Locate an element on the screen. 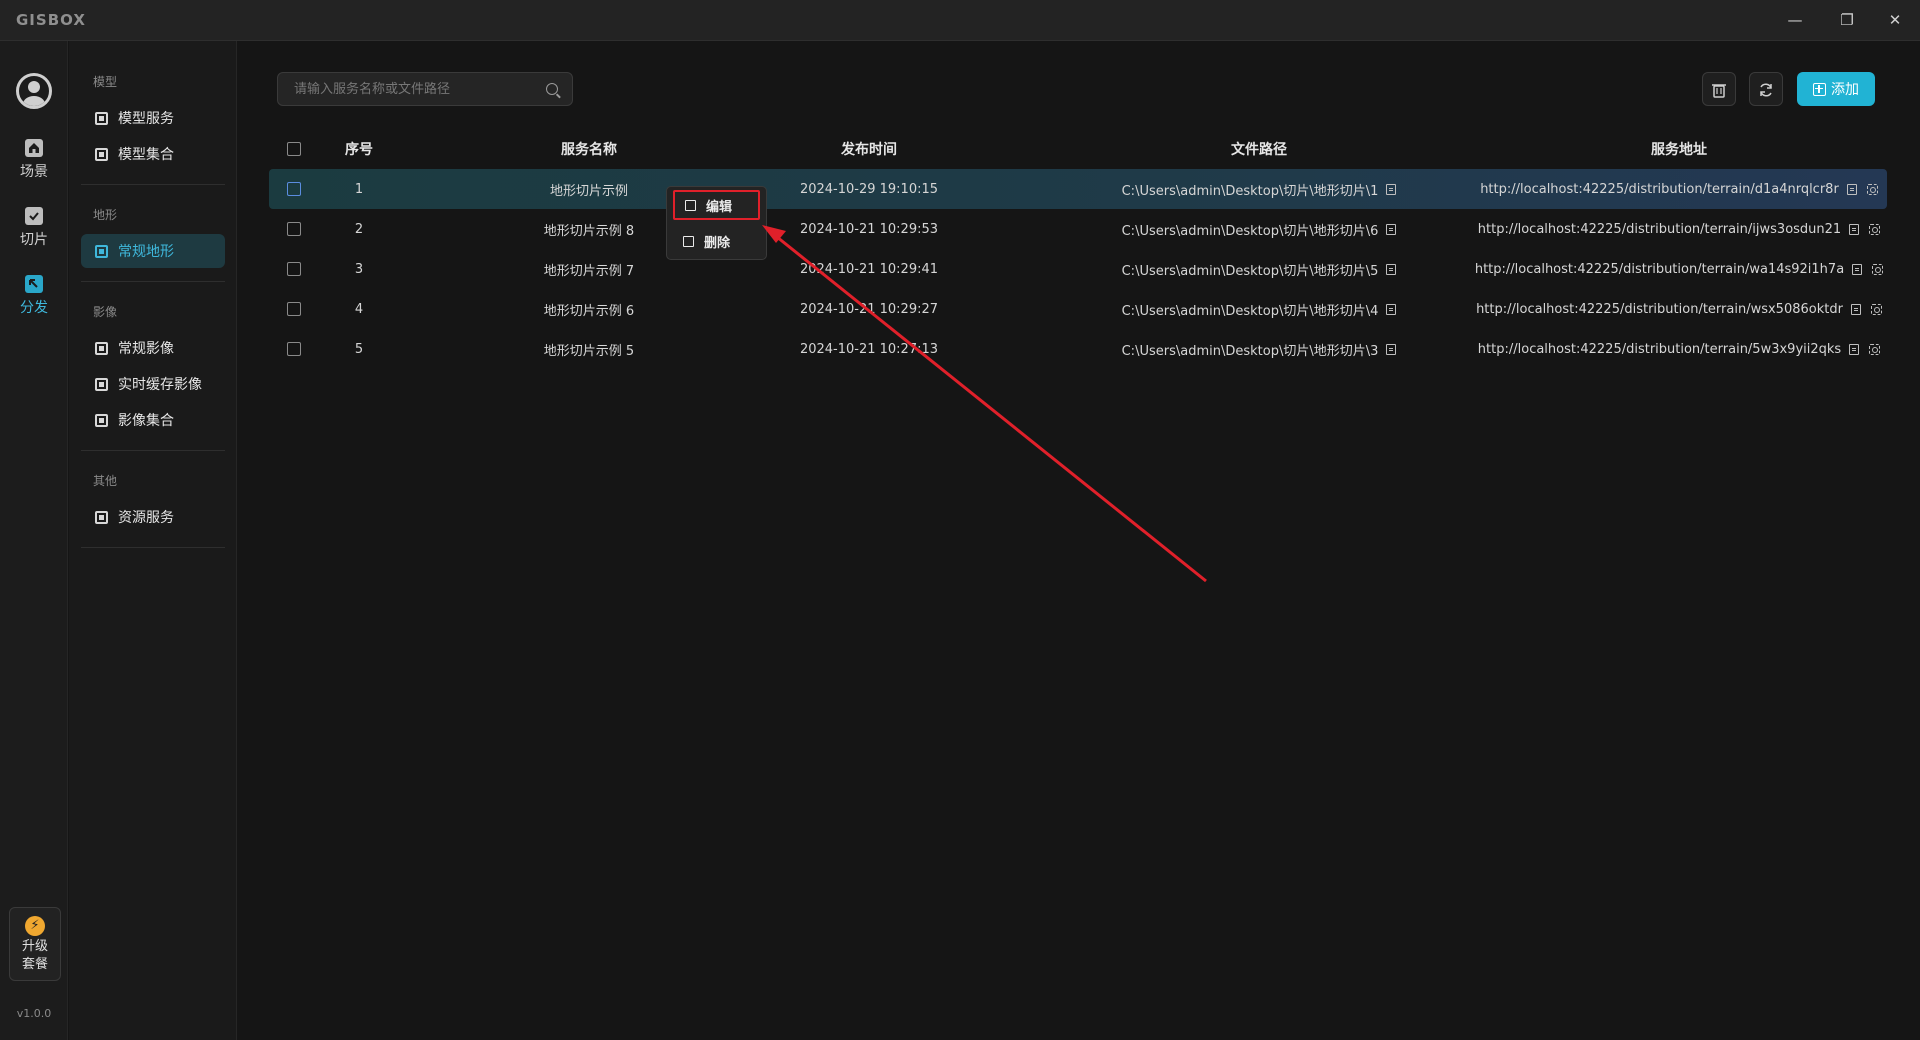 The height and width of the screenshot is (1040, 1920). plus-icon is located at coordinates (1819, 89).